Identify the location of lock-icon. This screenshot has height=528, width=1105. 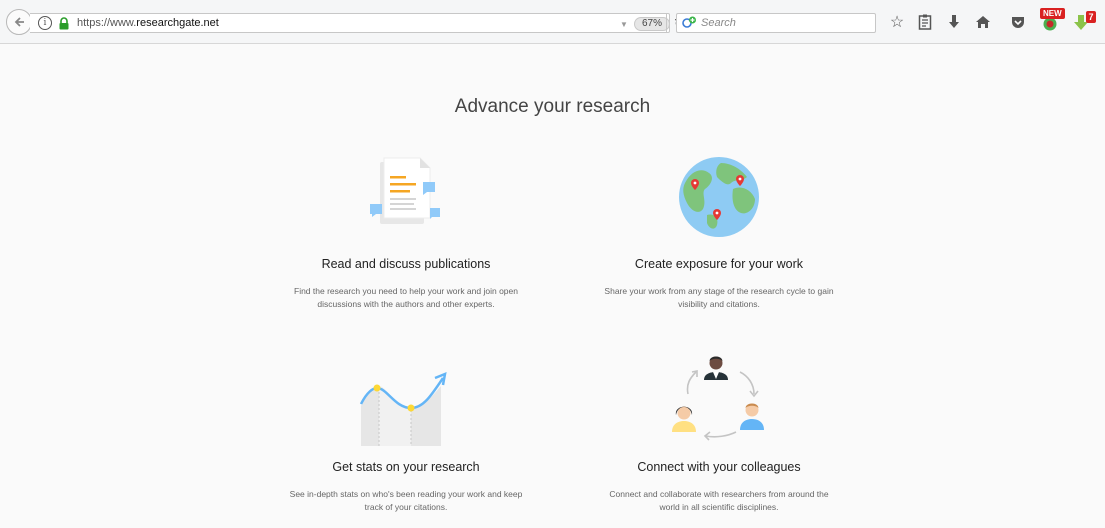
(64, 23).